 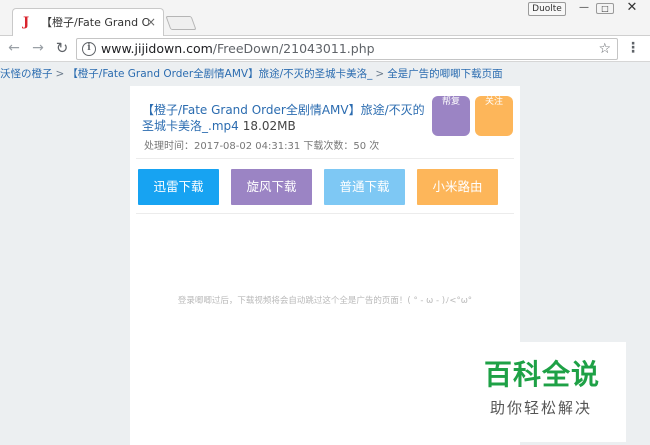 What do you see at coordinates (269, 126) in the screenshot?
I see `file-size: 18.02MB` at bounding box center [269, 126].